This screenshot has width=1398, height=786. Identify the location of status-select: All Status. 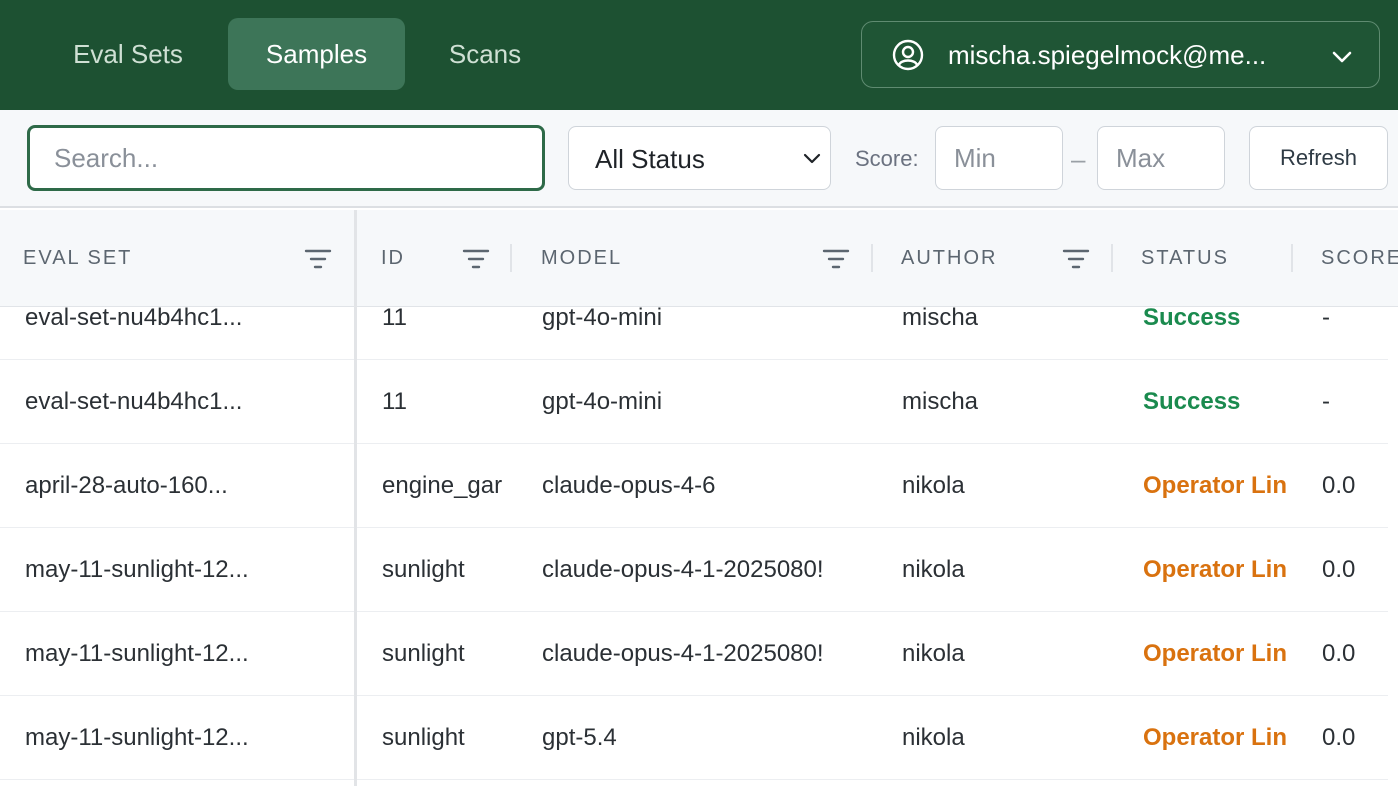
(699, 158).